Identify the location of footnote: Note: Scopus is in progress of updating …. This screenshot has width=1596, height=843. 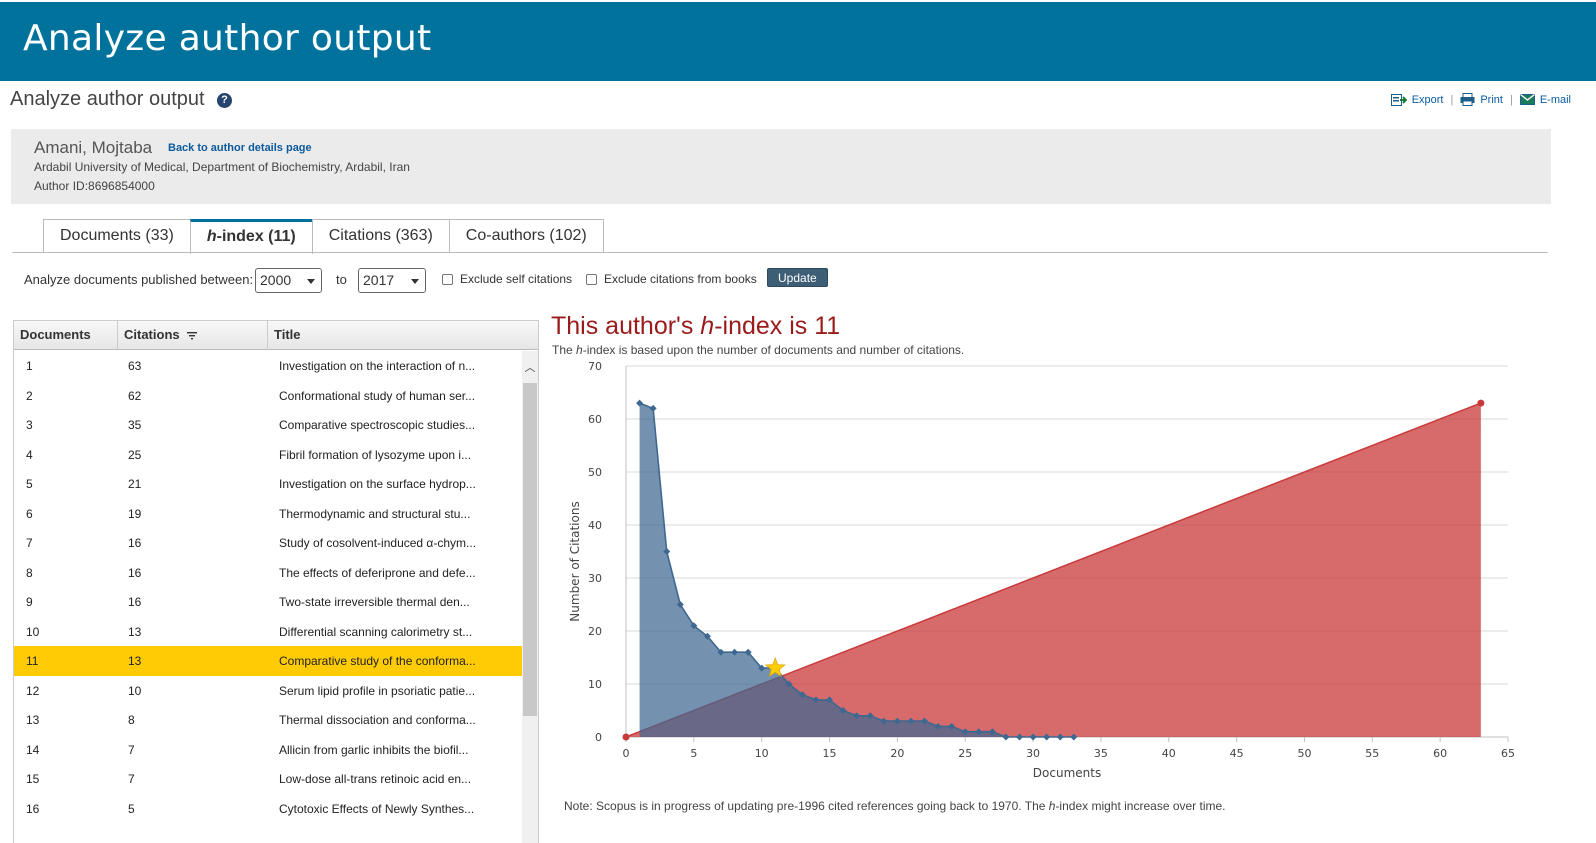
(895, 806).